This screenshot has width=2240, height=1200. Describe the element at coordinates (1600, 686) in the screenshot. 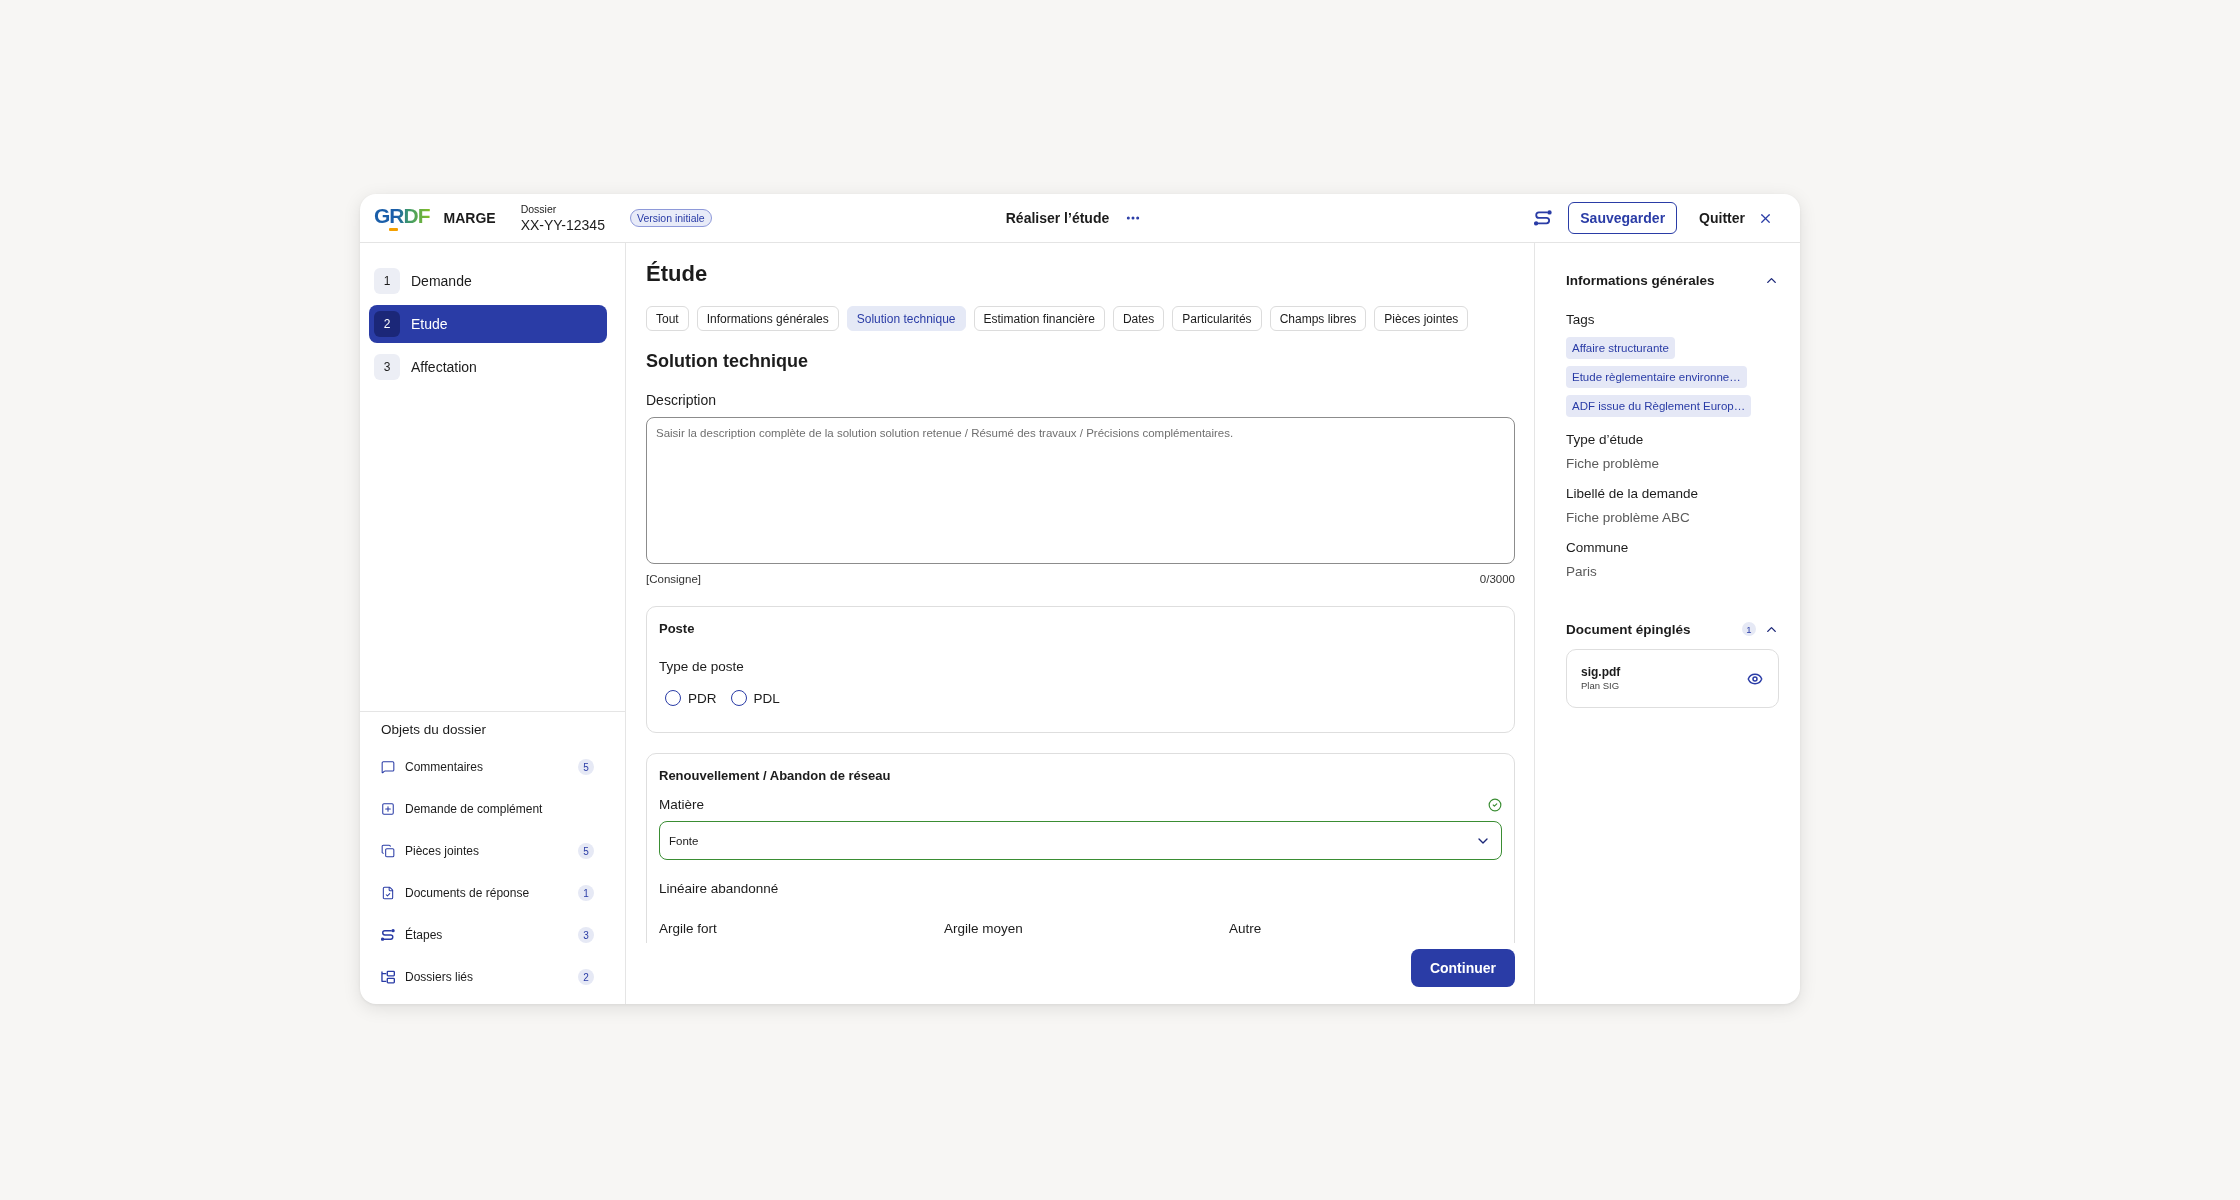

I see `file-description: Plan SIG` at that location.